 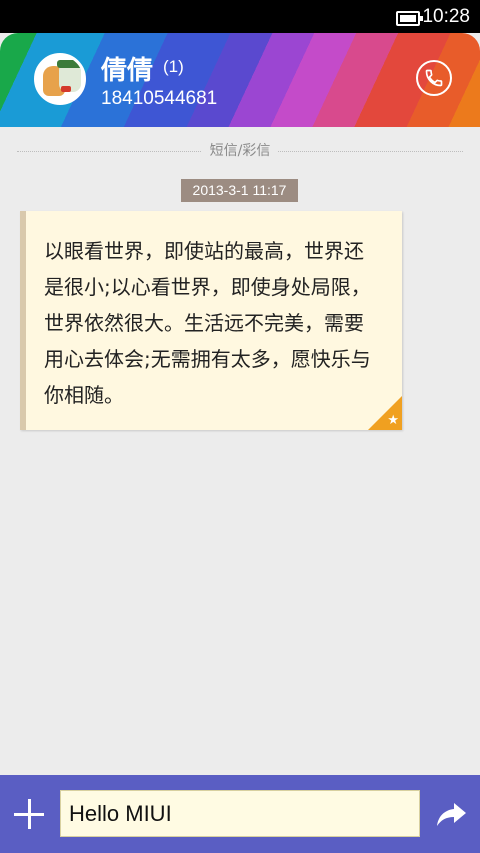 I want to click on send-button, so click(x=451, y=814).